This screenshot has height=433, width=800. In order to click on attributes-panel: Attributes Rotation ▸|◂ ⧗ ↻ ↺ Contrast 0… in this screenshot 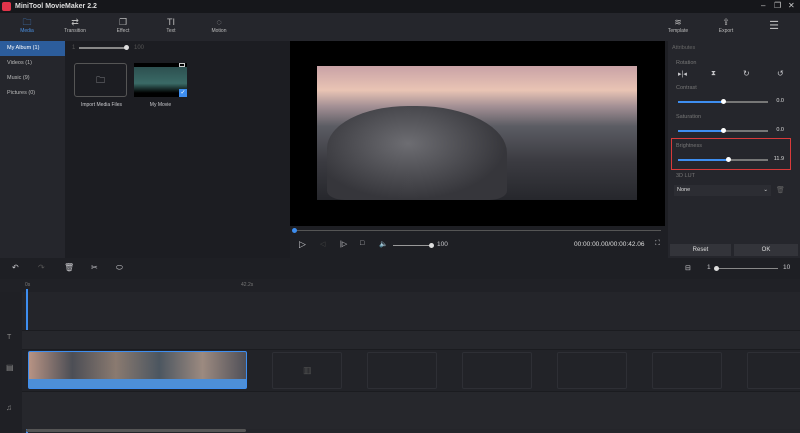, I will do `click(734, 149)`.